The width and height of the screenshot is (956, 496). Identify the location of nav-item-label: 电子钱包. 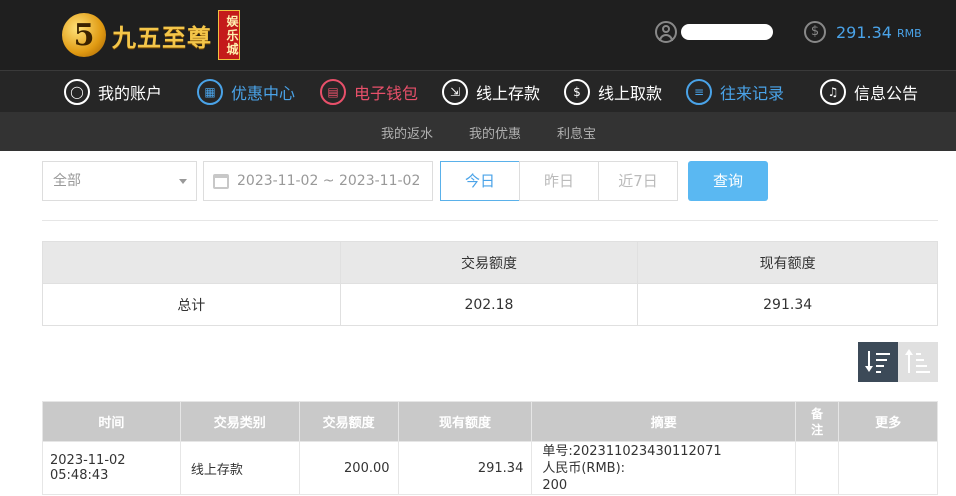
(386, 93).